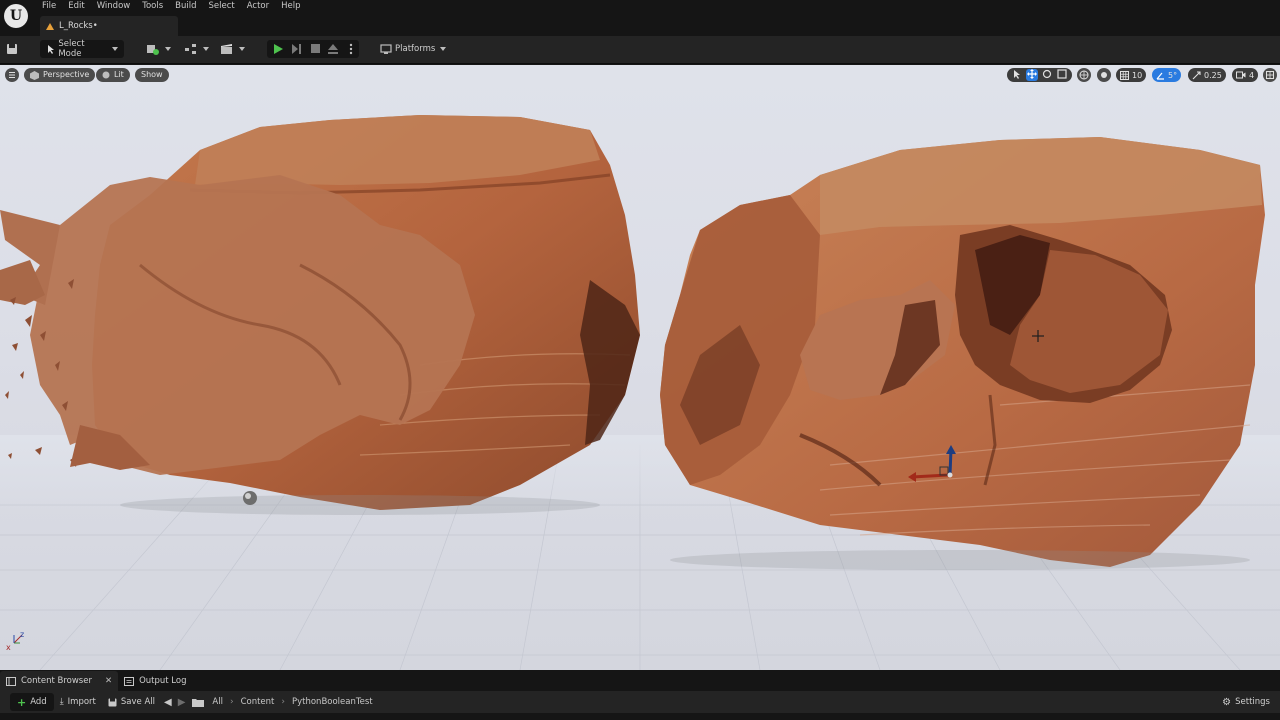 This screenshot has width=1280, height=720. Describe the element at coordinates (217, 702) in the screenshot. I see `breadcrumb-all: All` at that location.